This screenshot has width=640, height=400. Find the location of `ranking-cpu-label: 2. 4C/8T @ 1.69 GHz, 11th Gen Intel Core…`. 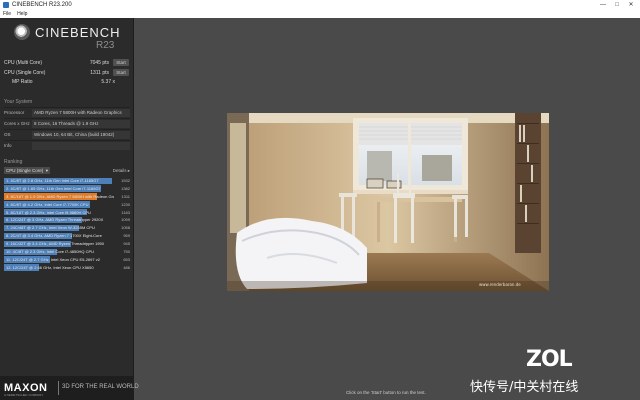

ranking-cpu-label: 2. 4C/8T @ 1.69 GHz, 11th Gen Intel Core… is located at coordinates (53, 188).